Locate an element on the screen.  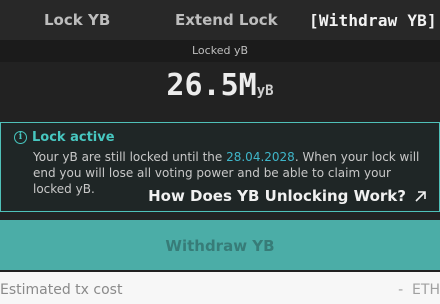
tab-lock-yb: Lock YB is located at coordinates (77, 20).